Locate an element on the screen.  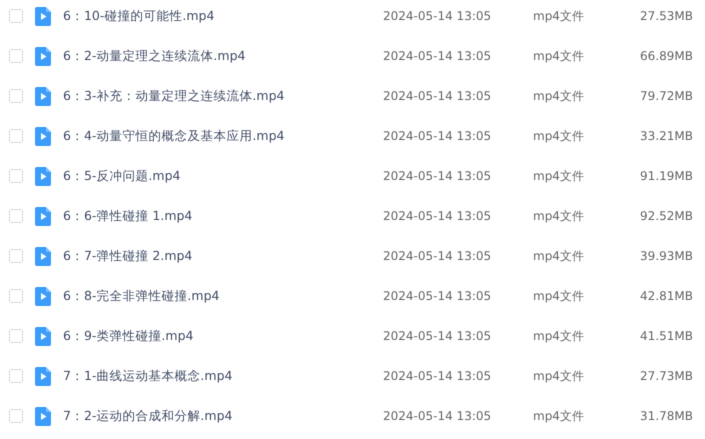
file-size: 27.73MB is located at coordinates (666, 376).